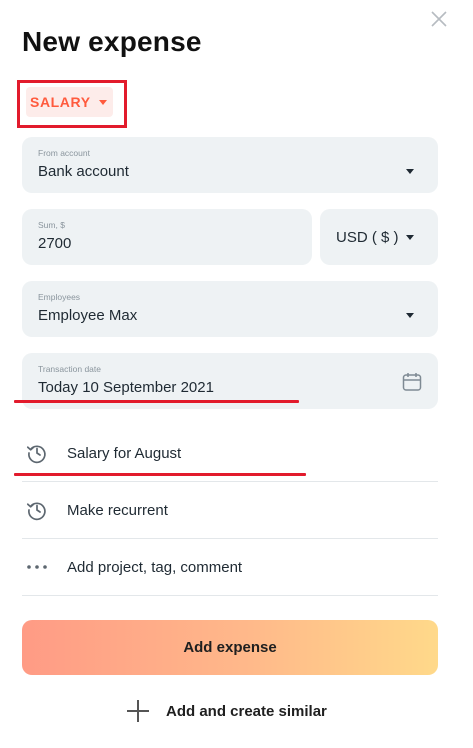 This screenshot has width=473, height=748. I want to click on page-title: New expense, so click(112, 41).